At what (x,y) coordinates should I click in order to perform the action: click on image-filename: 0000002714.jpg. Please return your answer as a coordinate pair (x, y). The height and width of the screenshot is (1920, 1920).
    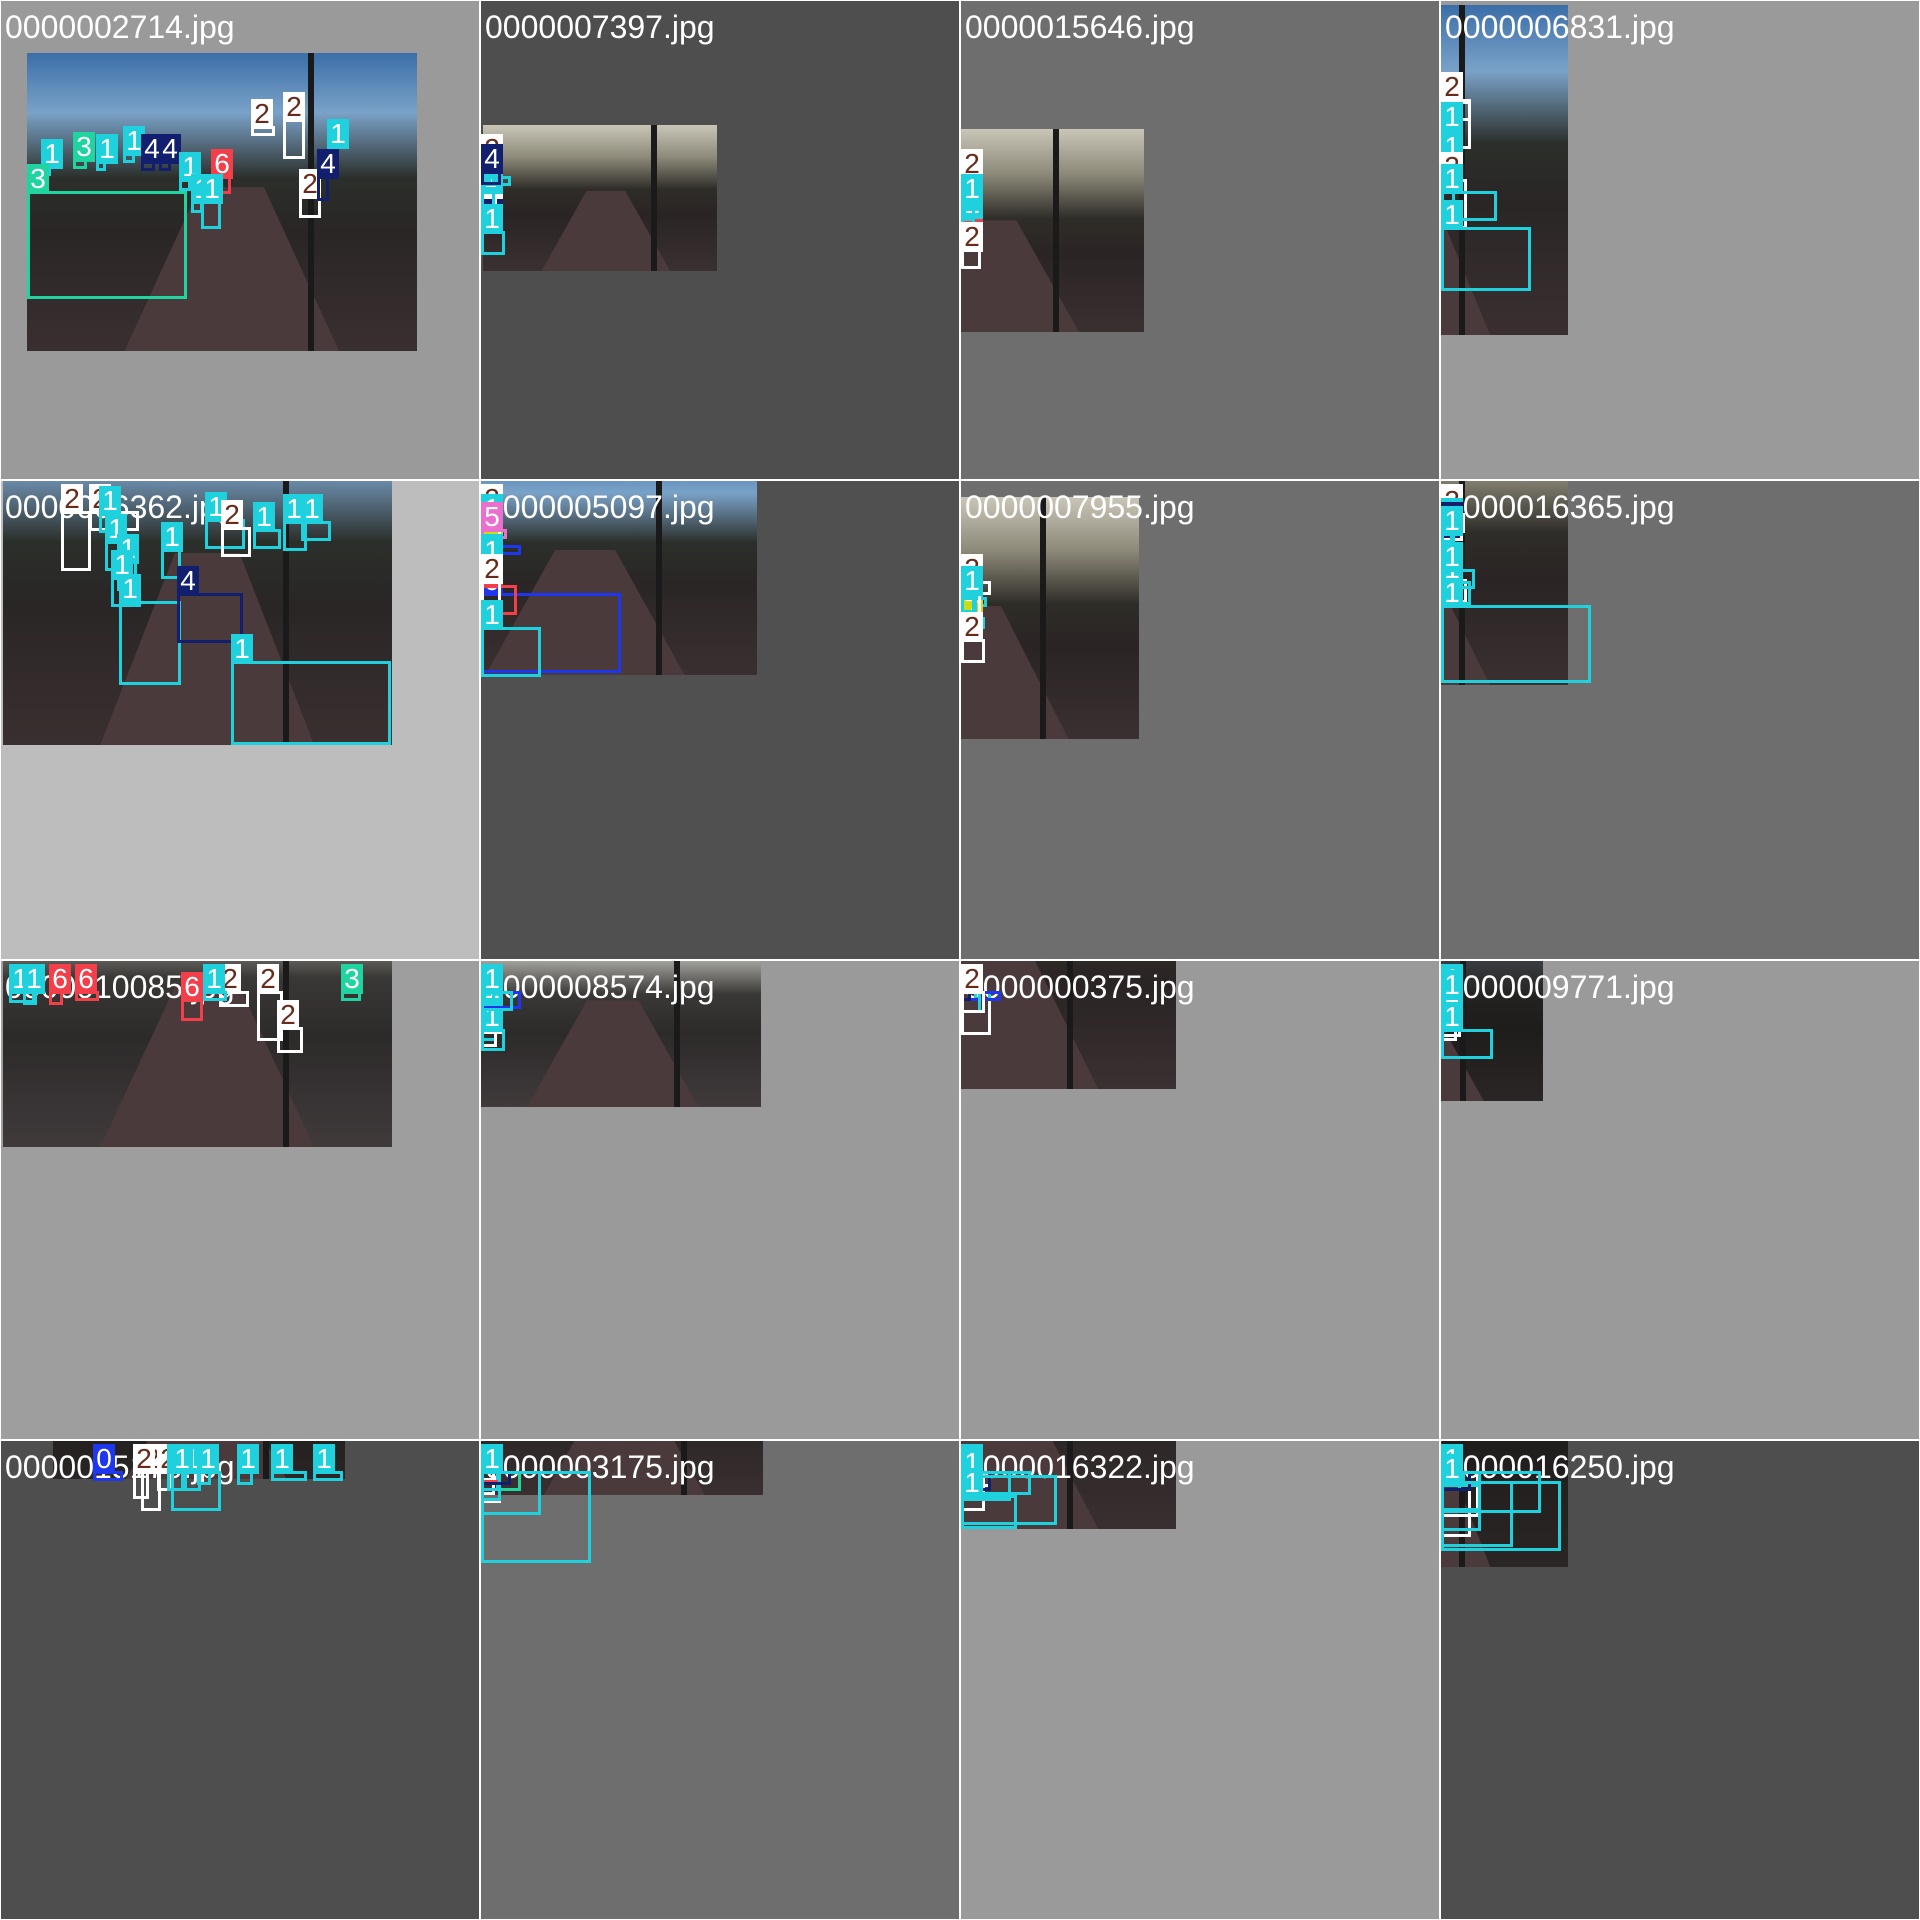
    Looking at the image, I should click on (120, 27).